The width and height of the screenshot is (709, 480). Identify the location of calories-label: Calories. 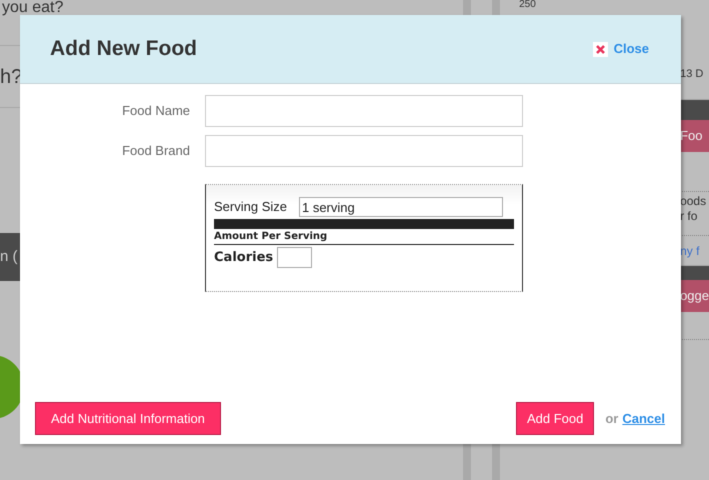
(244, 257).